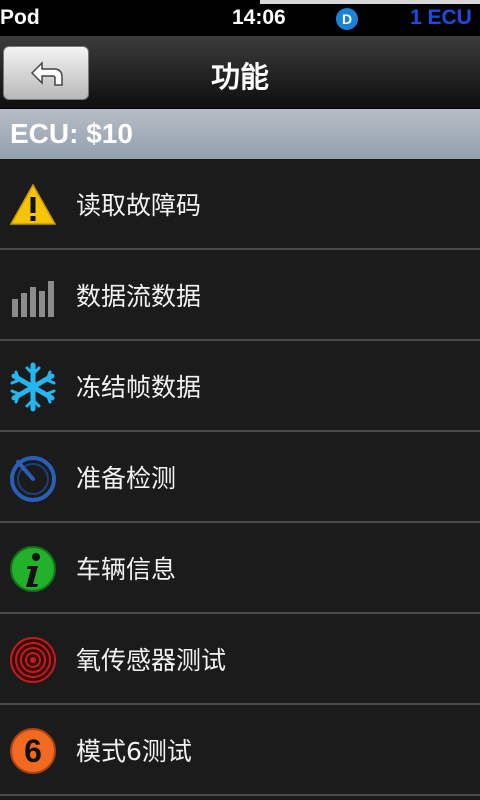 The height and width of the screenshot is (800, 480). I want to click on menu-item-label: 氧传感器测试, so click(151, 660).